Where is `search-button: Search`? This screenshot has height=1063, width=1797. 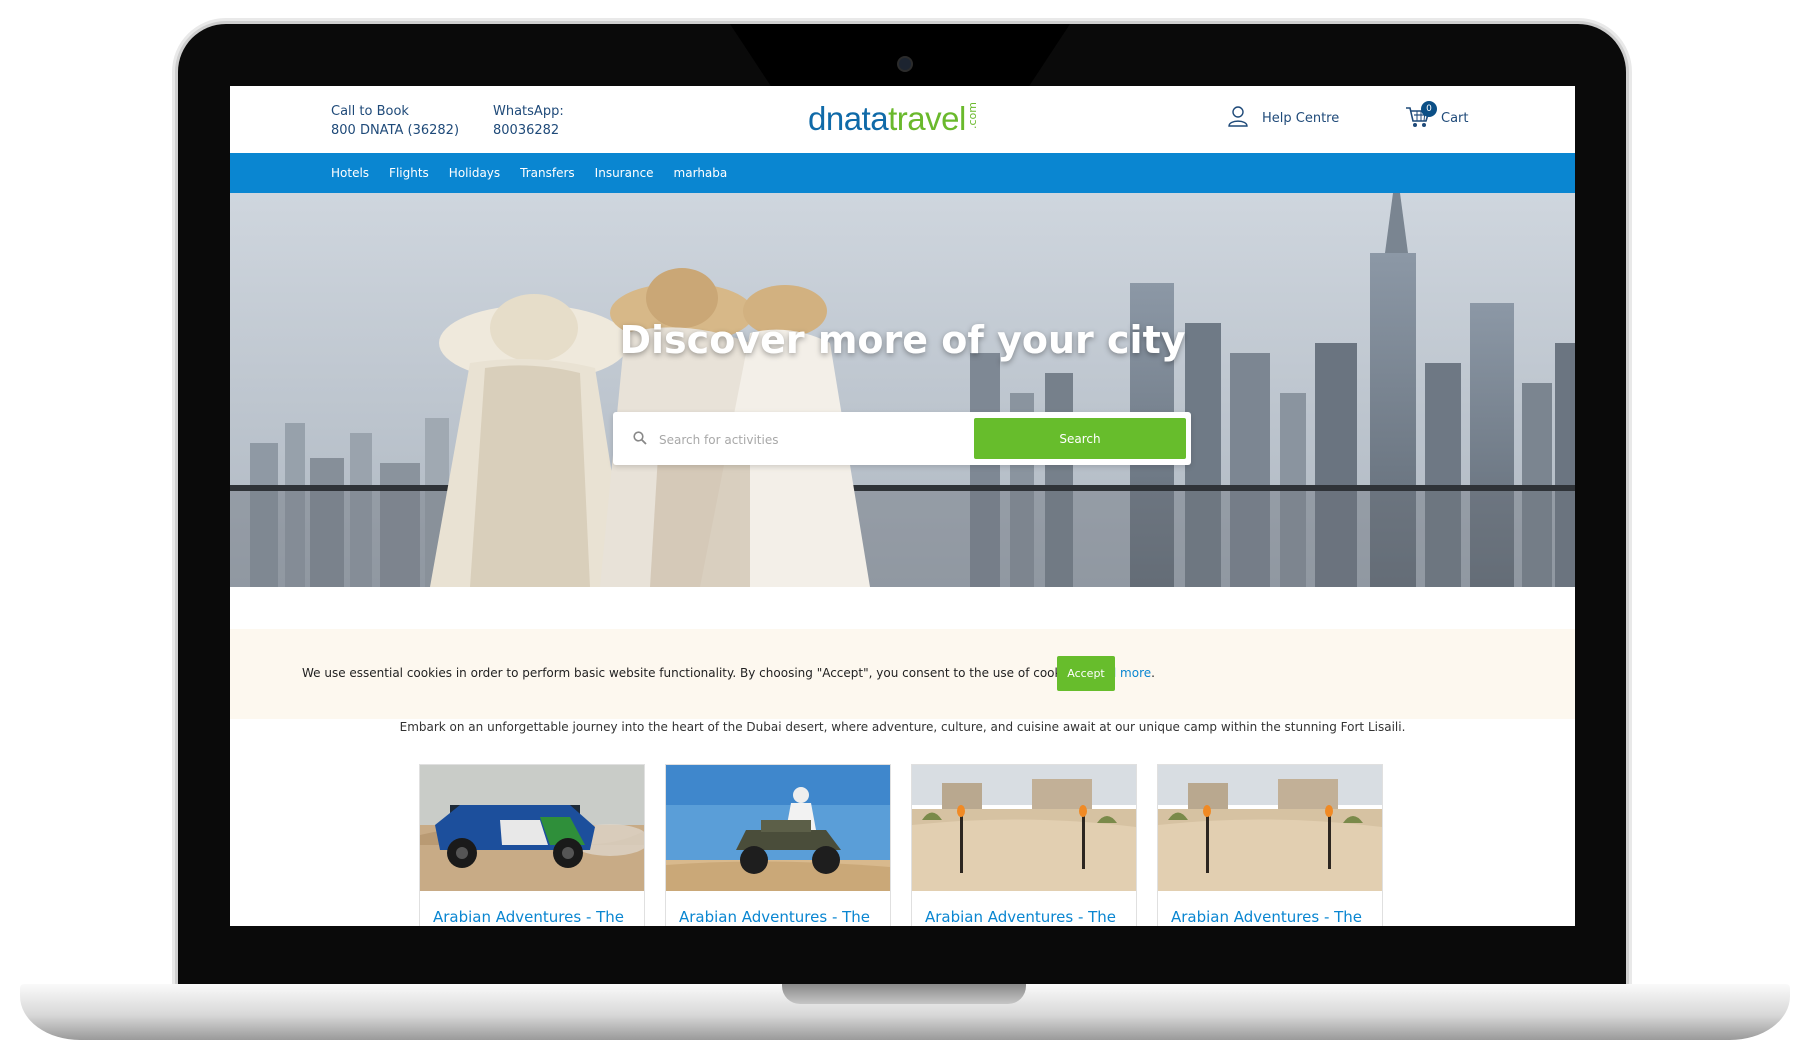 search-button: Search is located at coordinates (1080, 438).